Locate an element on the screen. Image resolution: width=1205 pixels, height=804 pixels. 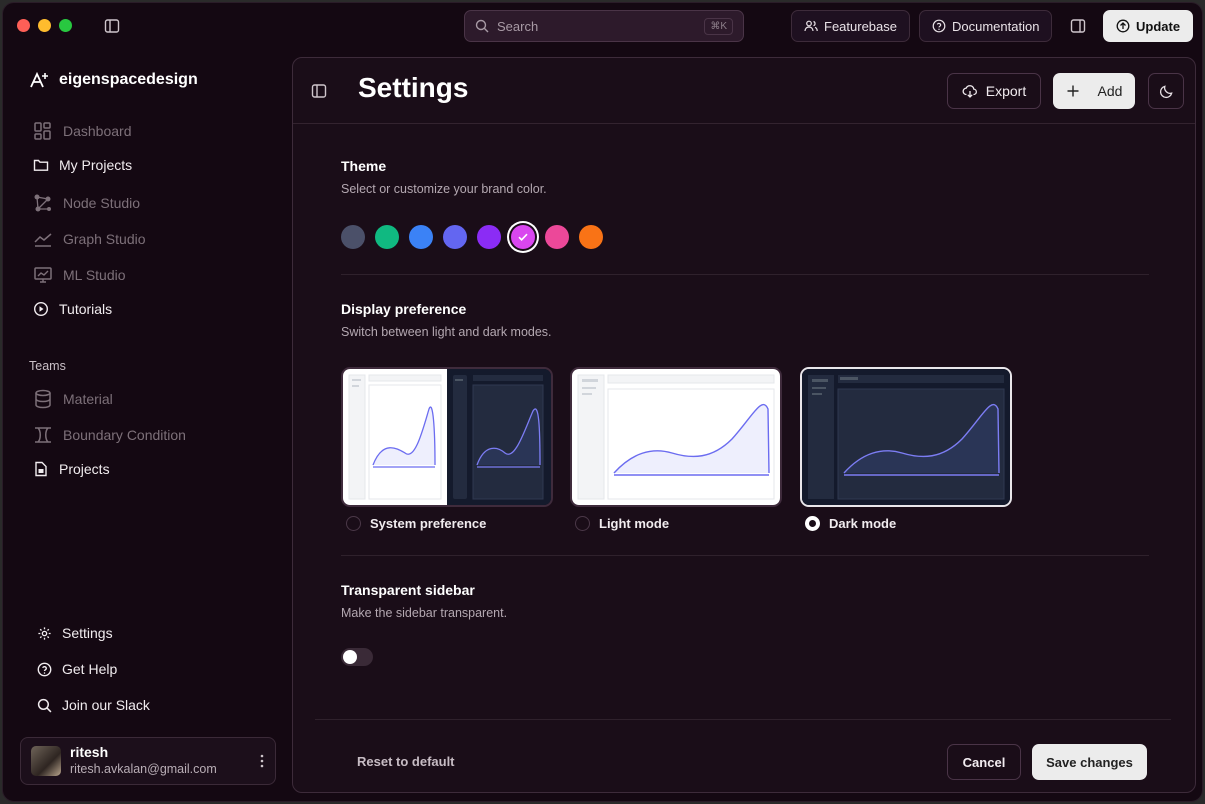
sidebar-item-label: Node Studio is located at coordinates (102, 203).